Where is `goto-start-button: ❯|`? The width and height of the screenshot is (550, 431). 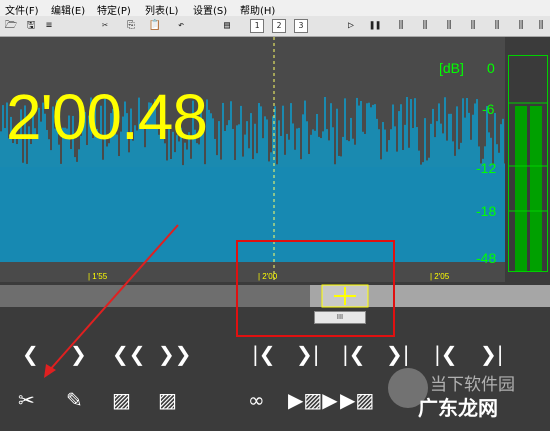 goto-start-button: ❯| is located at coordinates (308, 354).